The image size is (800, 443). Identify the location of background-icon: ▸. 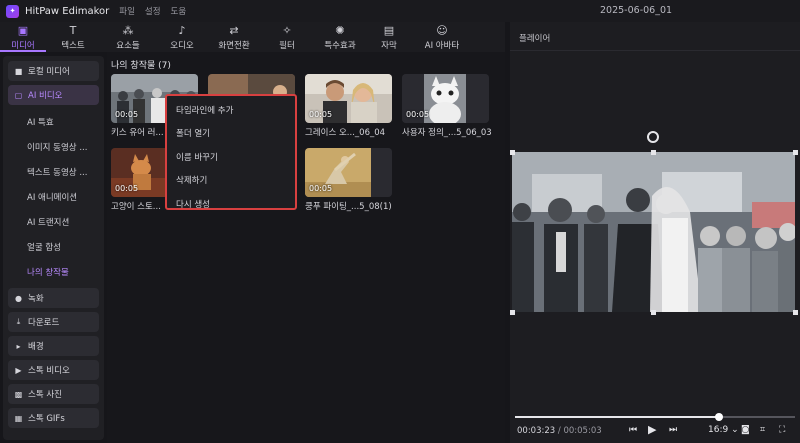
(18, 346).